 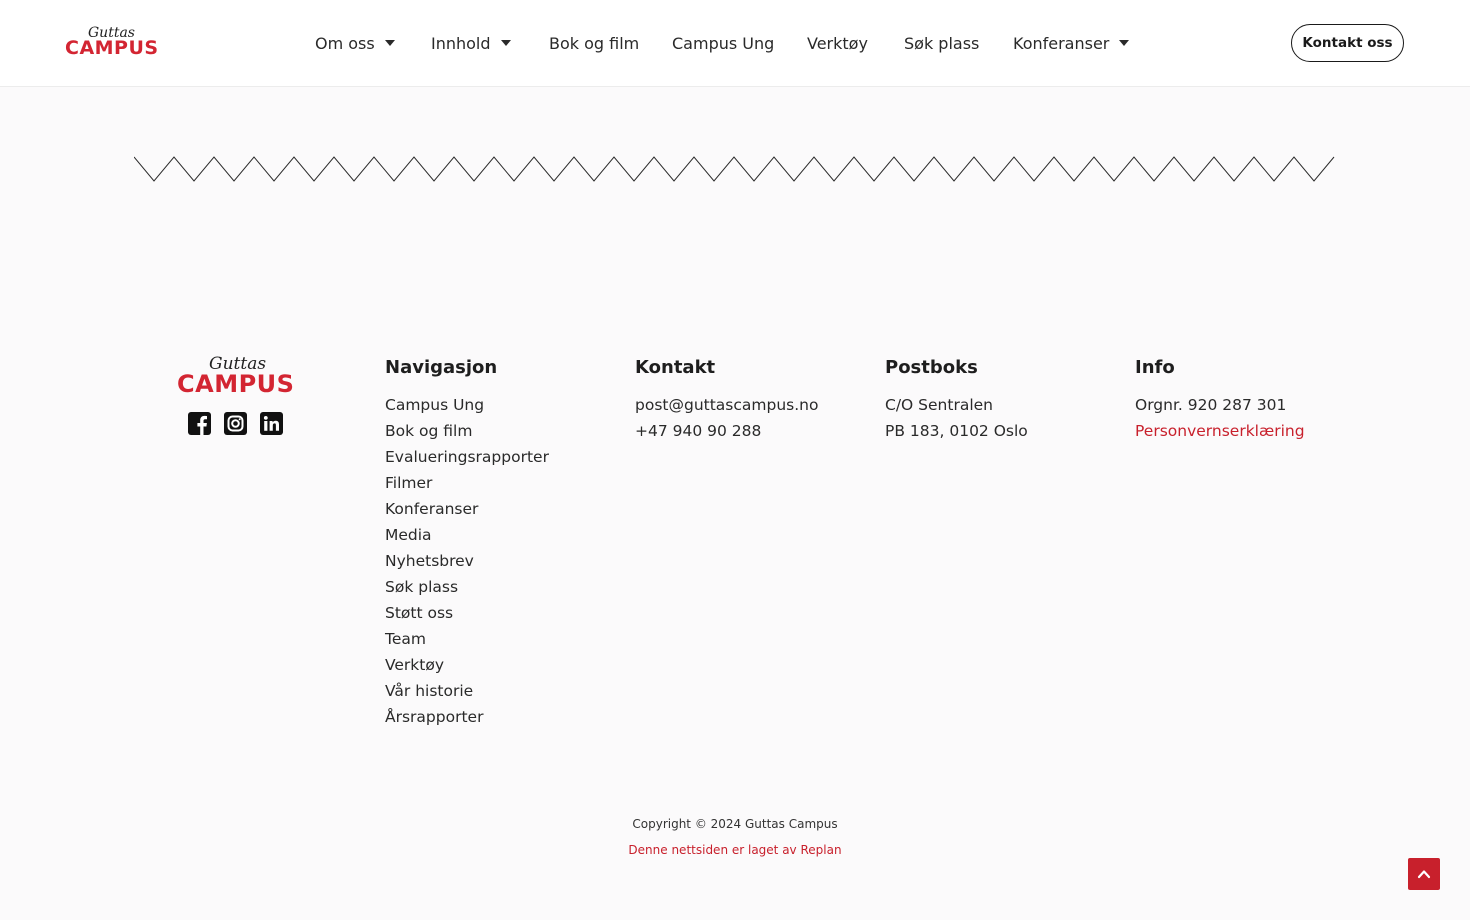 I want to click on footer-nav-link: Søk plass, so click(x=467, y=587).